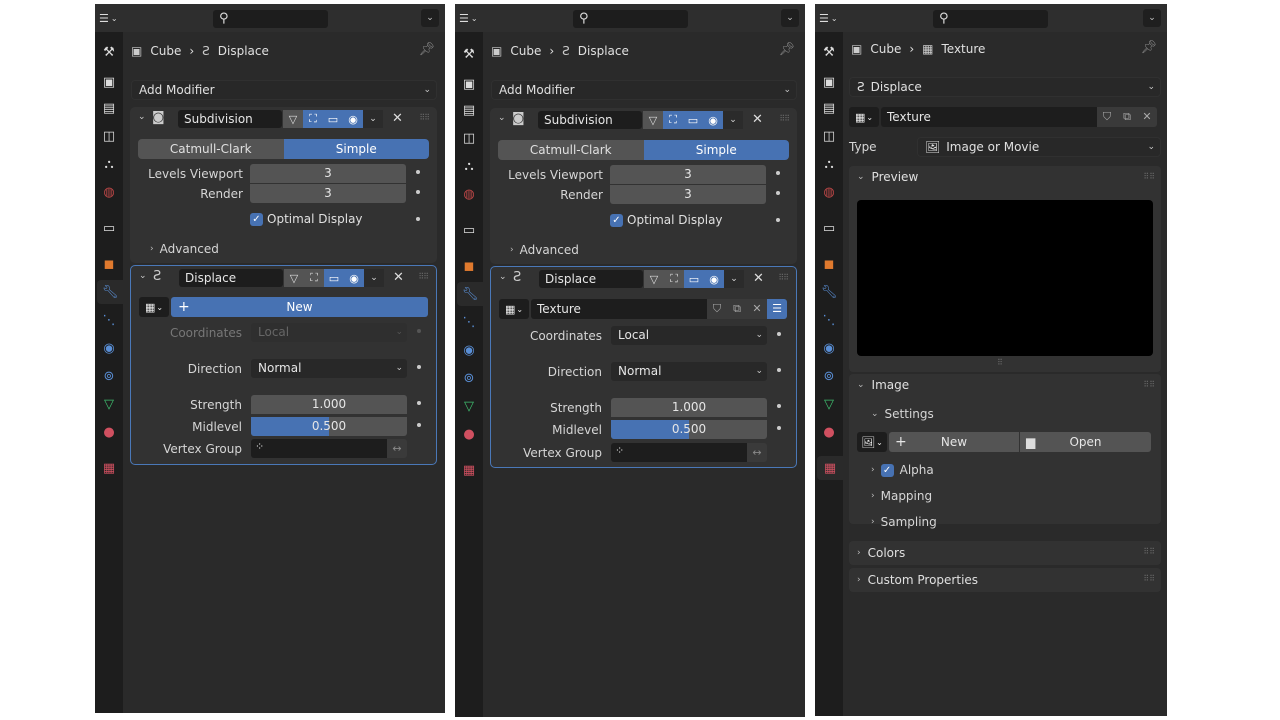 This screenshot has height=720, width=1280. What do you see at coordinates (1005, 87) in the screenshot?
I see `modifier-select-dropdown: Ƨ Displace ⌄` at bounding box center [1005, 87].